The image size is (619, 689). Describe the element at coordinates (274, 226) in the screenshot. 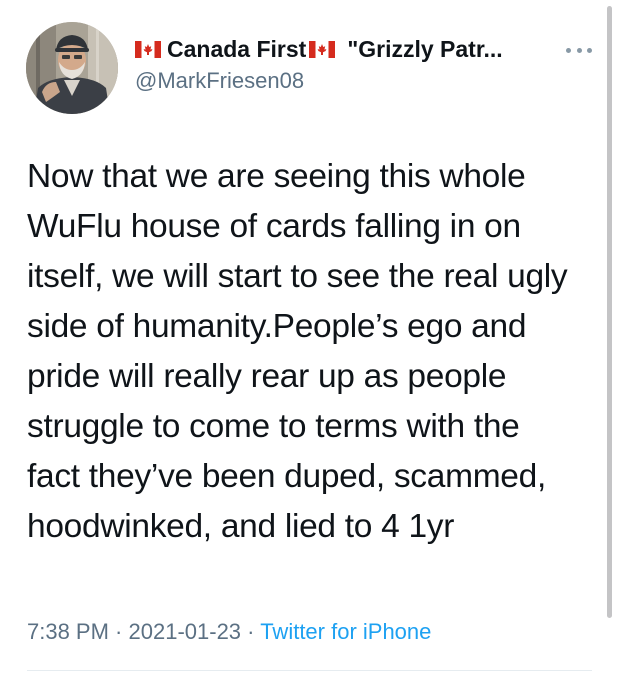

I see `tweet-text-line: WuFlu house of cards falling in on` at that location.